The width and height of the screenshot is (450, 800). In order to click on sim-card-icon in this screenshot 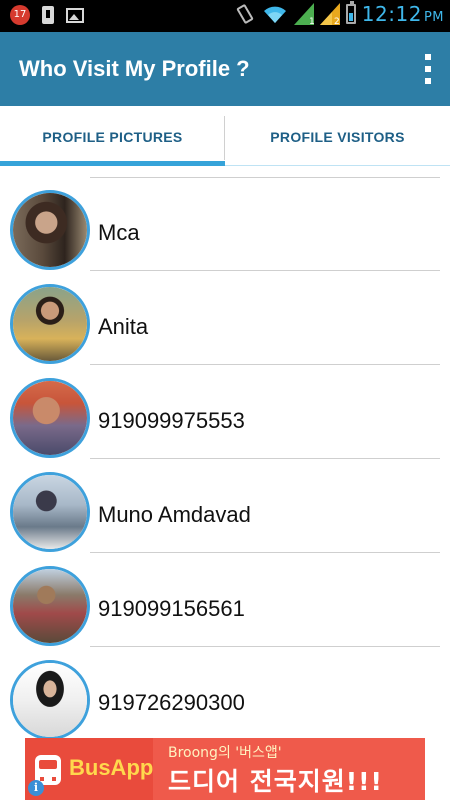, I will do `click(48, 15)`.